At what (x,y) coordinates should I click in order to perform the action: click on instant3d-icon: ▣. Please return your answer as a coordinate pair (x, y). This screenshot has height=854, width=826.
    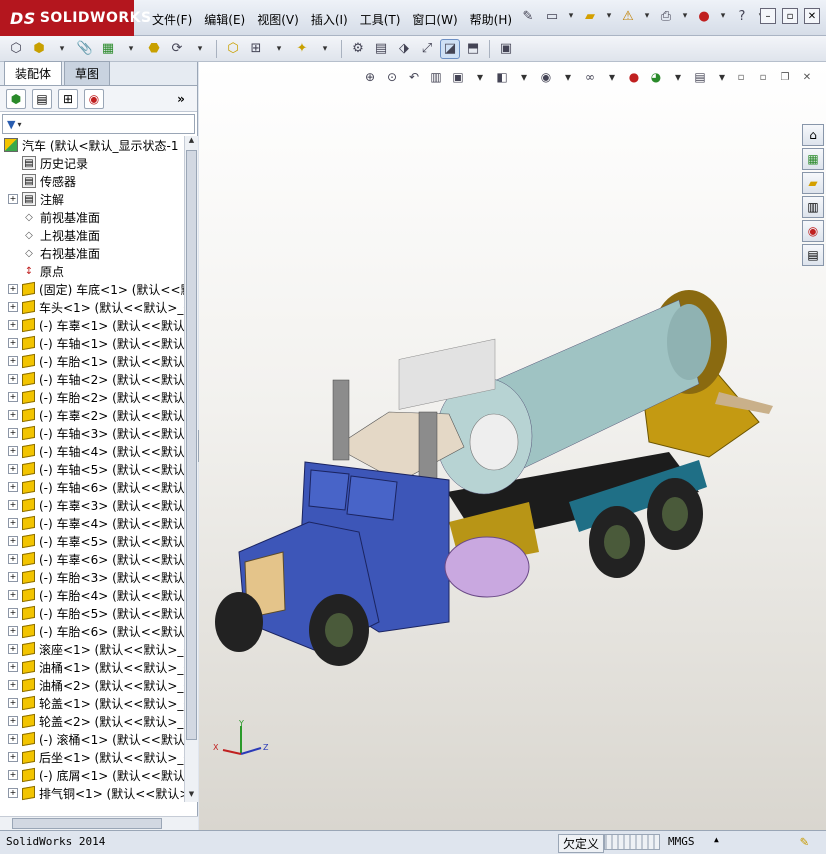
    Looking at the image, I should click on (506, 49).